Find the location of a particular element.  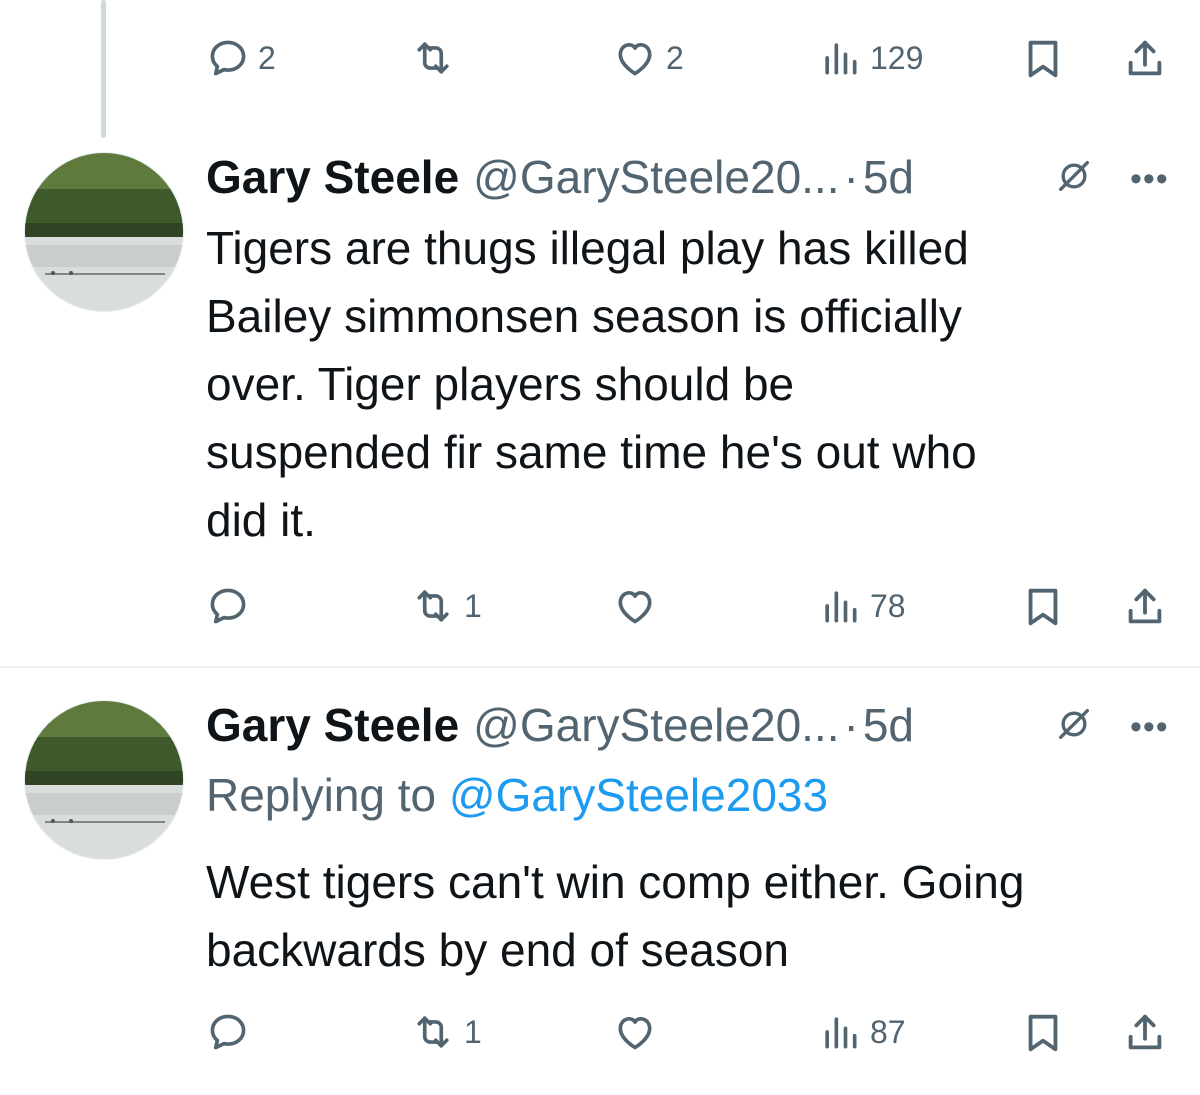

tweet-text-line: suspended fir same time he's out who is located at coordinates (591, 452).